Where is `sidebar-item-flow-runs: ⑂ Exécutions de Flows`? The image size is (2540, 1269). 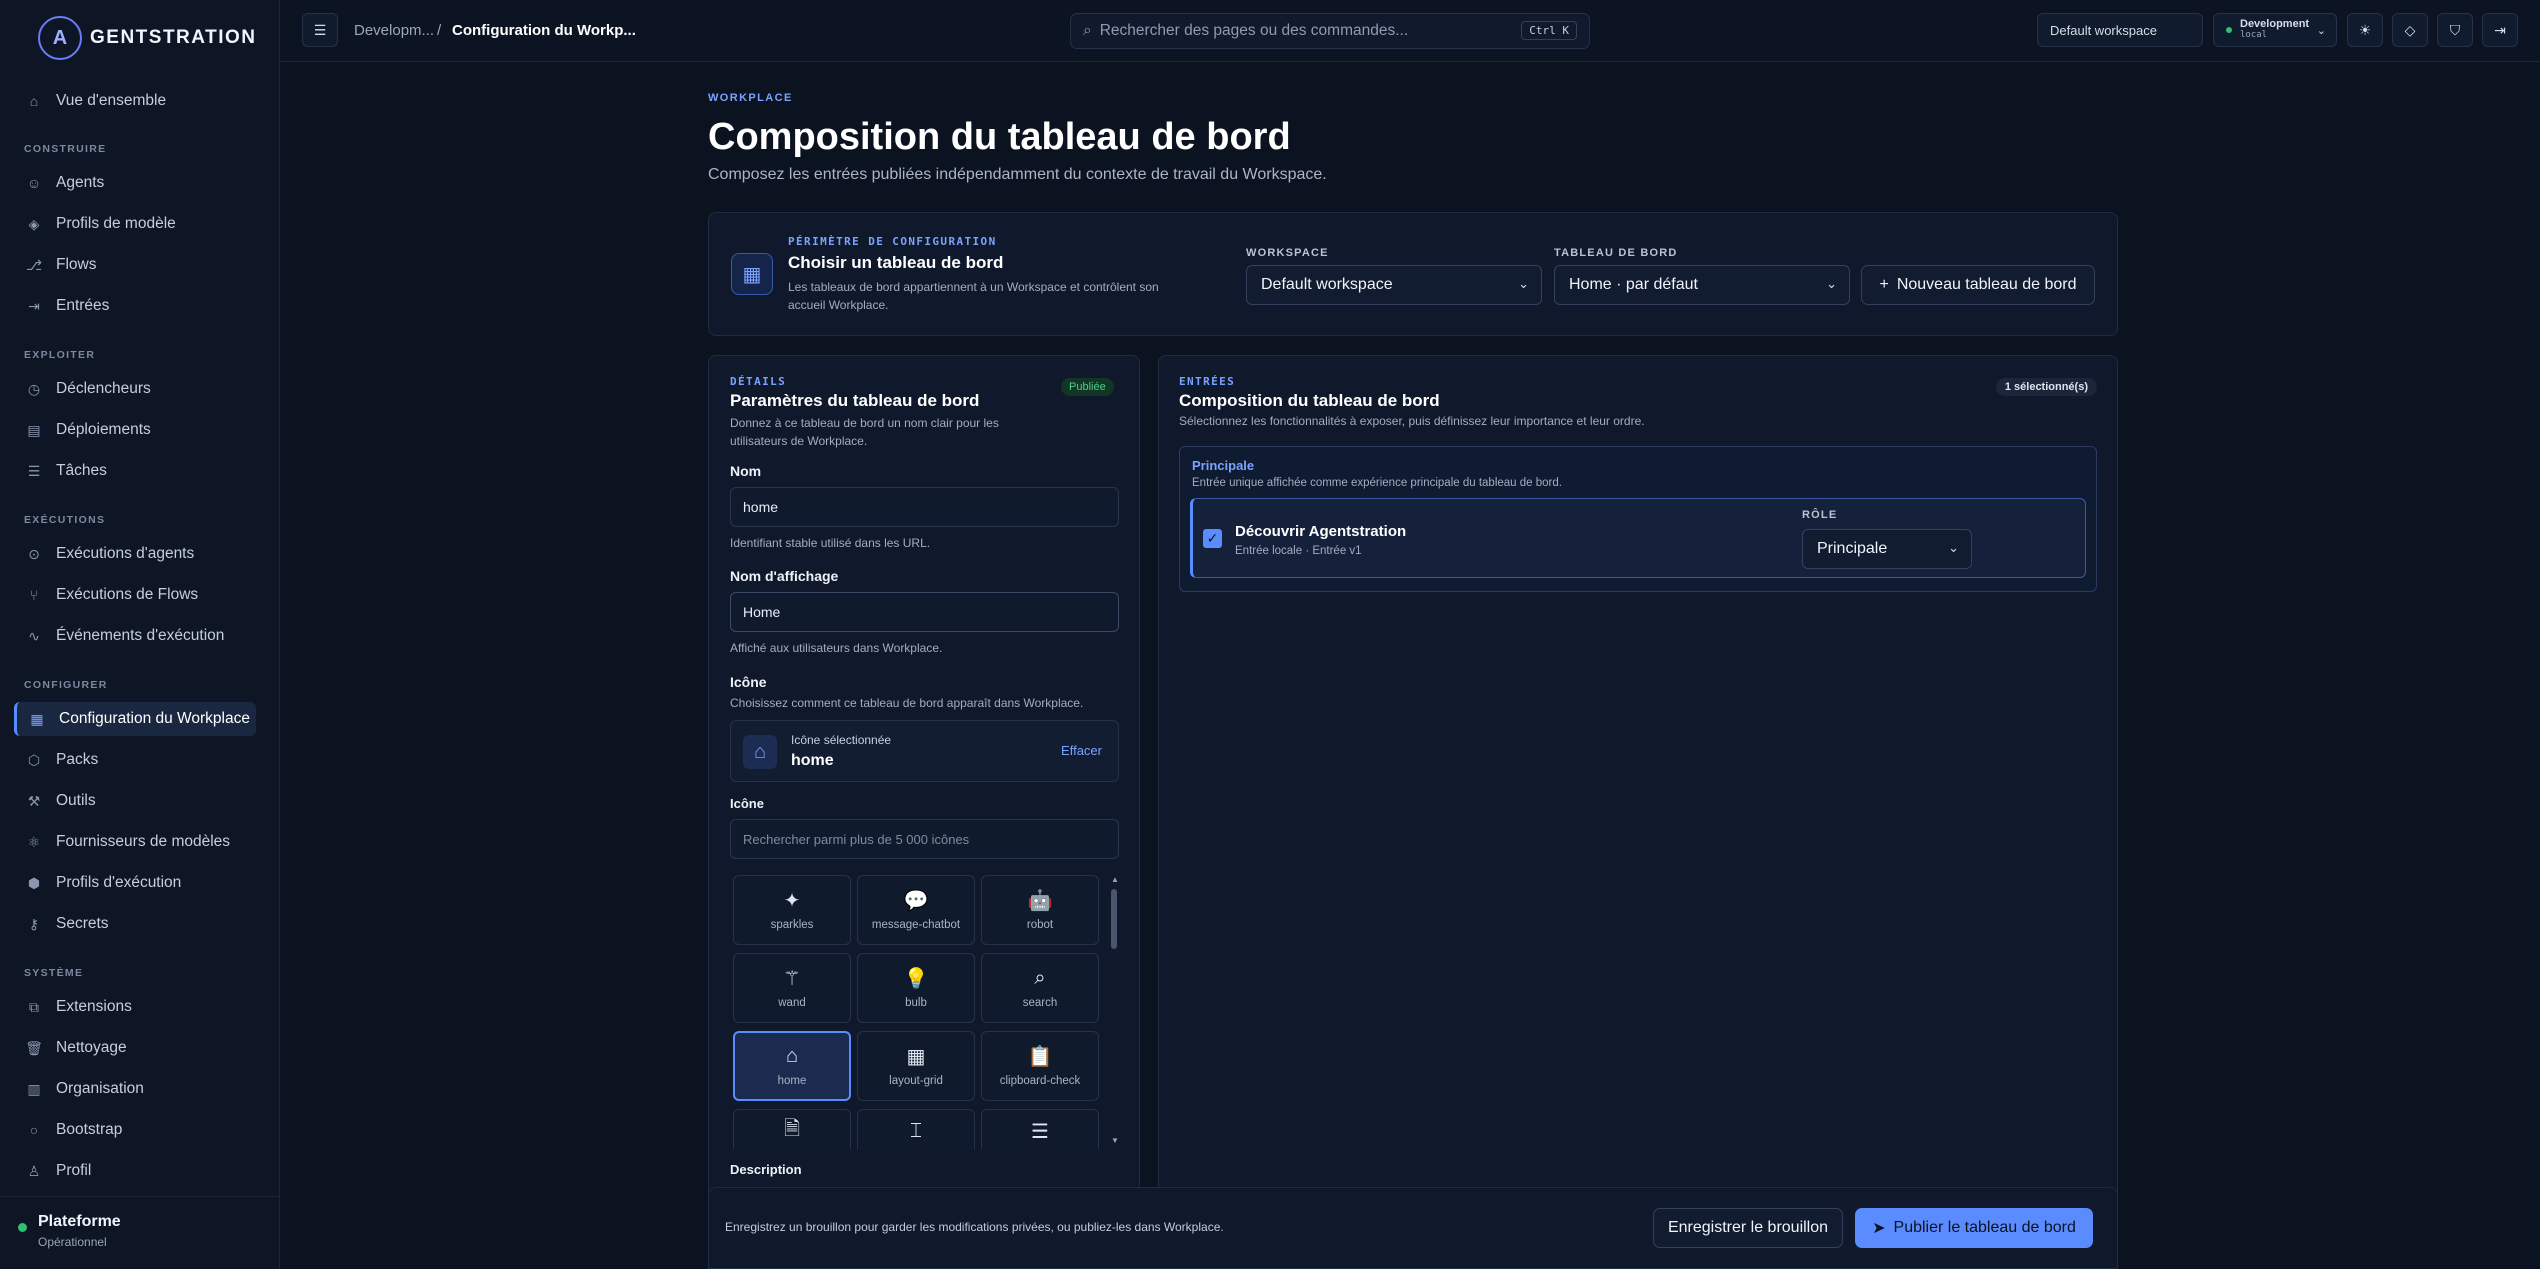 sidebar-item-flow-runs: ⑂ Exécutions de Flows is located at coordinates (135, 595).